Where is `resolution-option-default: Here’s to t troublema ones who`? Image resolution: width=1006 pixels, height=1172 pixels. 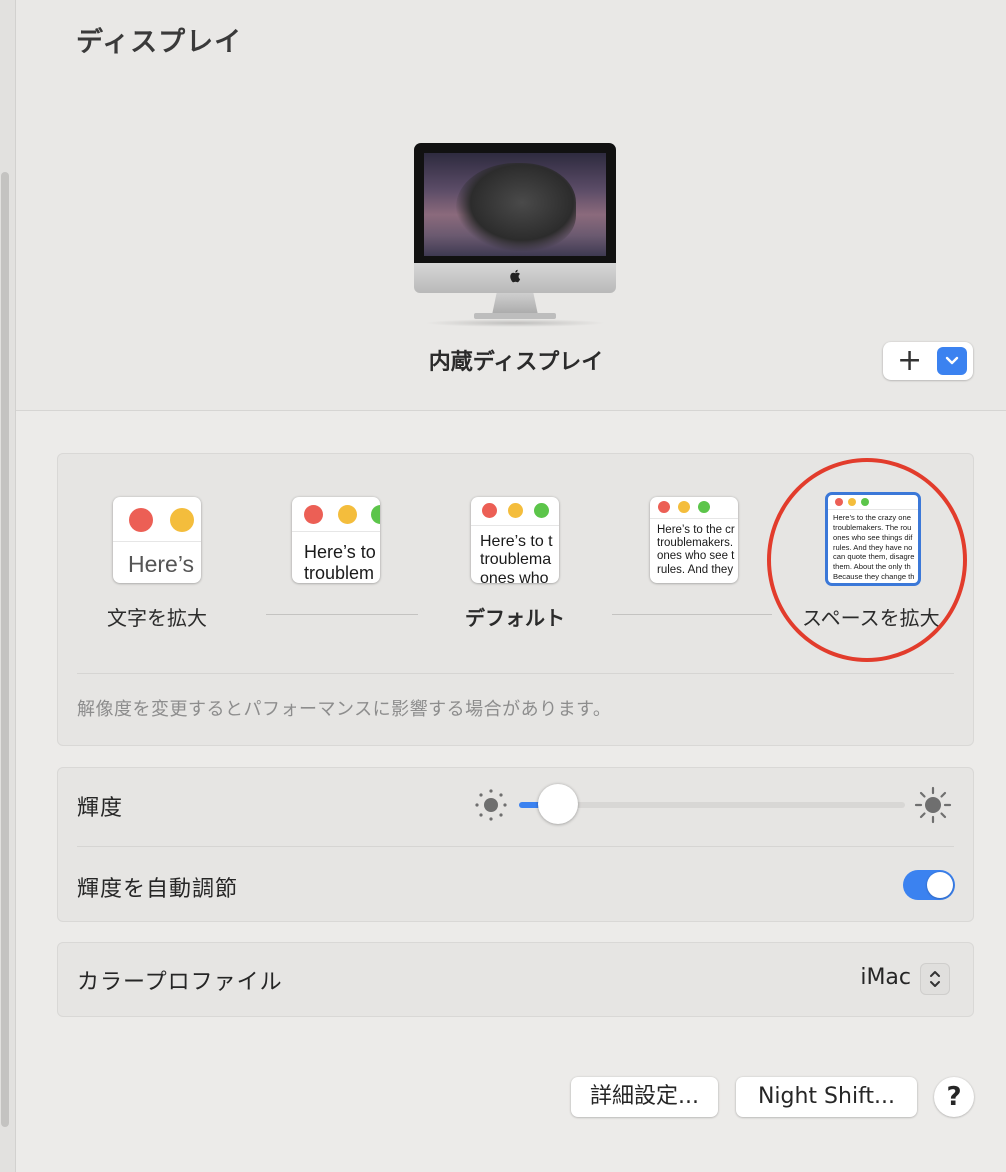
resolution-option-default: Here’s to t troublema ones who is located at coordinates (515, 540).